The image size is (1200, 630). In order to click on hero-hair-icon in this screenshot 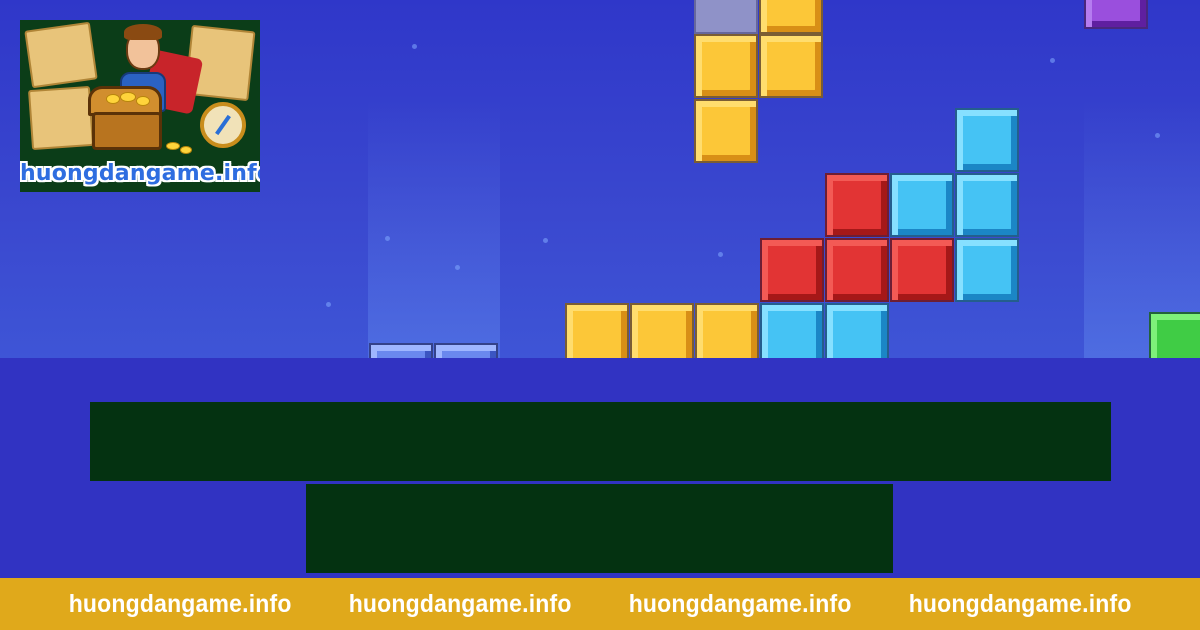, I will do `click(143, 32)`.